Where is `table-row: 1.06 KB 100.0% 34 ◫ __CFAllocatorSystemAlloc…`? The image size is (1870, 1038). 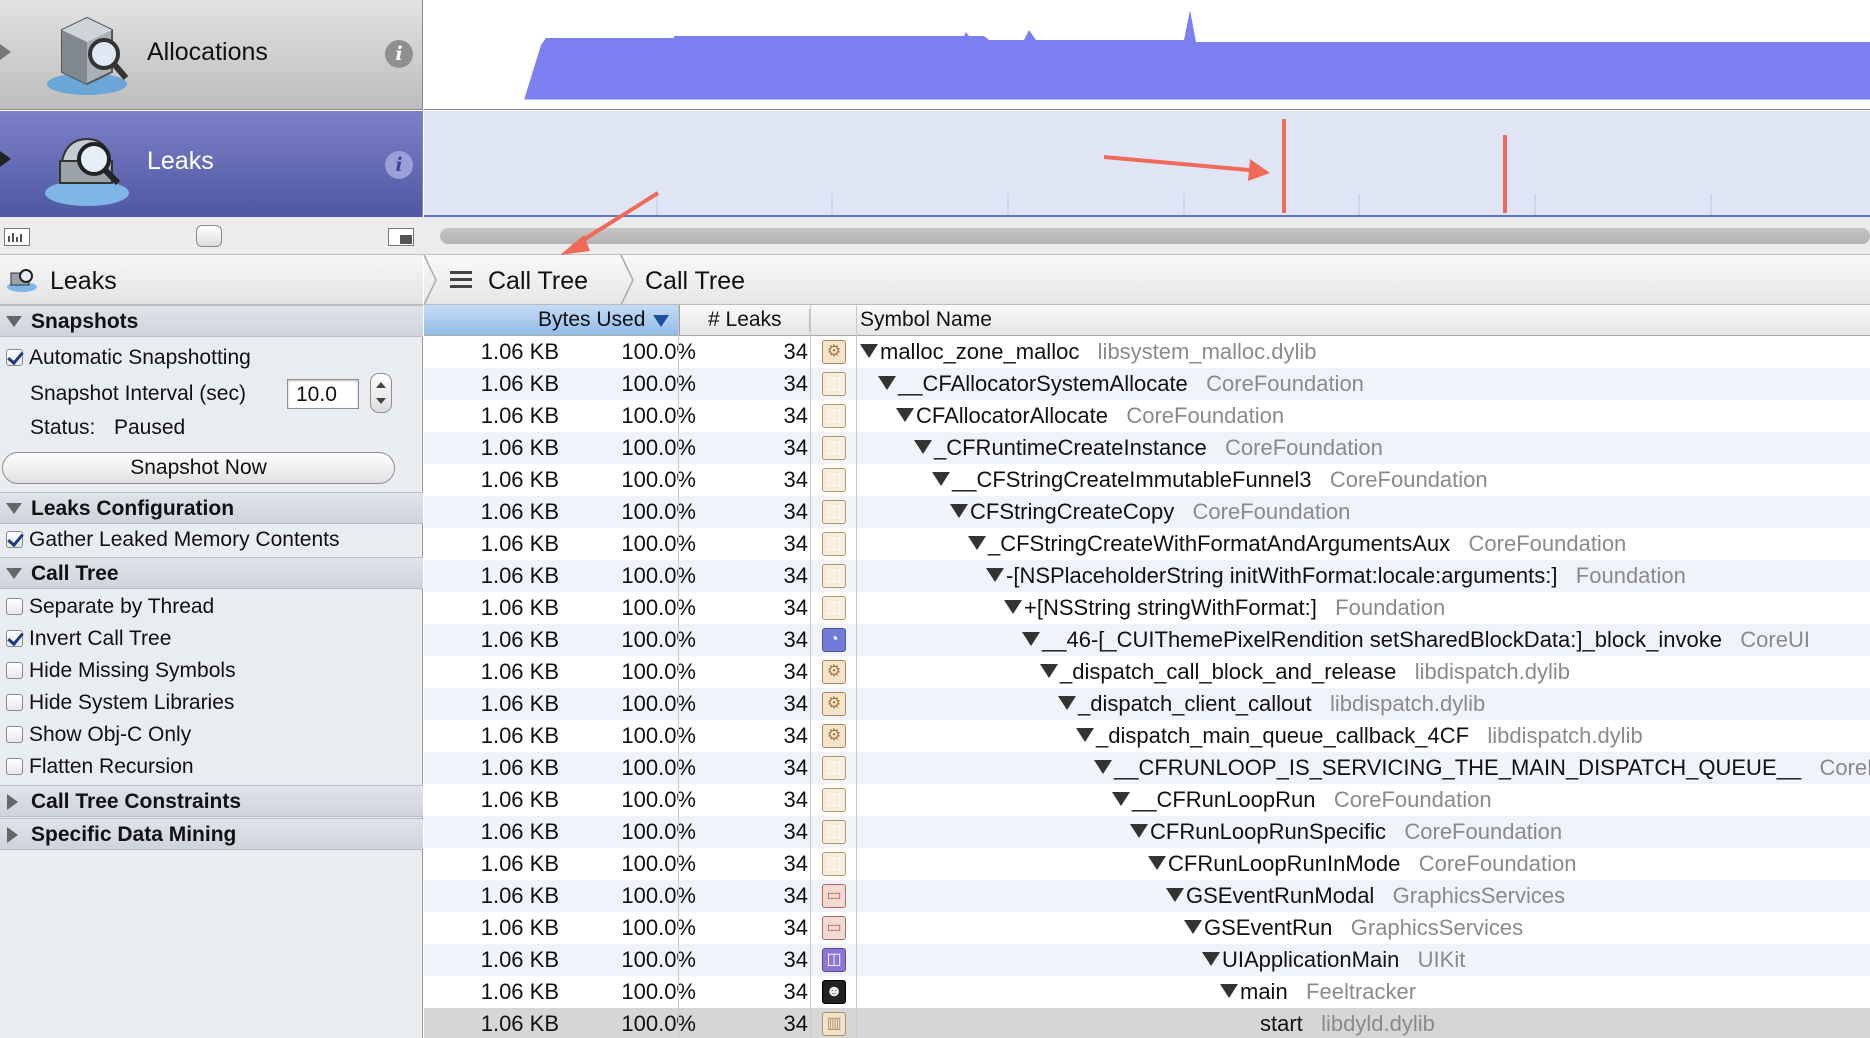
table-row: 1.06 KB 100.0% 34 ◫ __CFAllocatorSystemAlloc… is located at coordinates (1147, 384).